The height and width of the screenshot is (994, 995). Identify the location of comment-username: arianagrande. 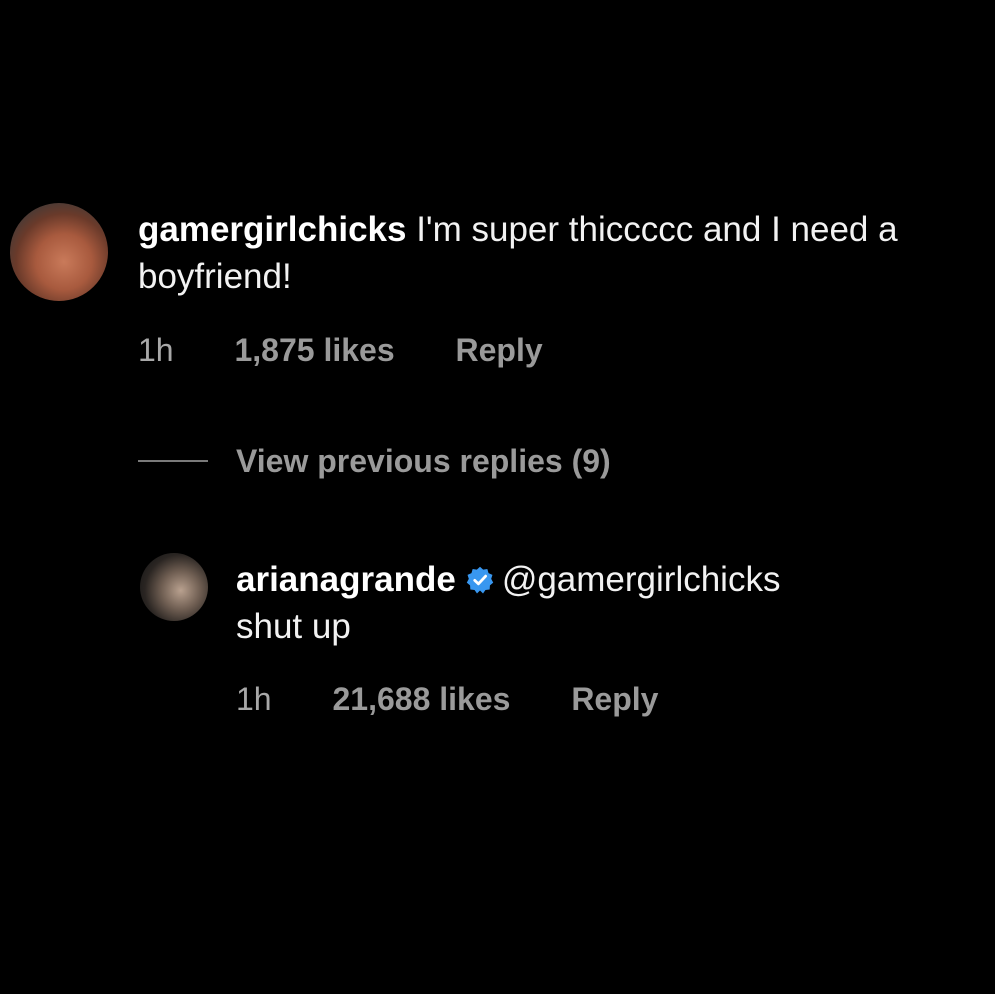
(346, 579).